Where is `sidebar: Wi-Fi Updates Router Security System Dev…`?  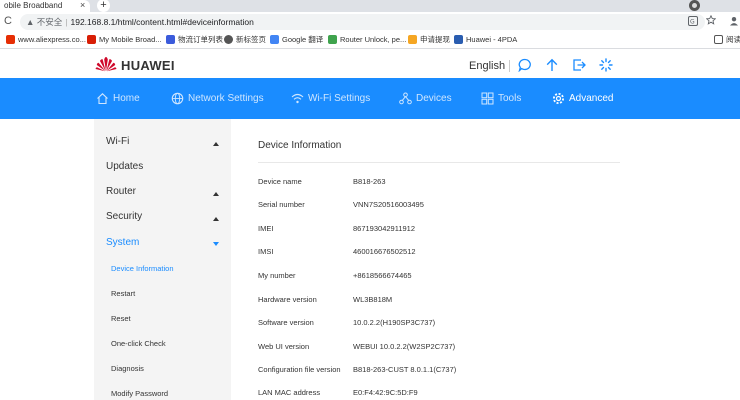 sidebar: Wi-Fi Updates Router Security System Dev… is located at coordinates (162, 259).